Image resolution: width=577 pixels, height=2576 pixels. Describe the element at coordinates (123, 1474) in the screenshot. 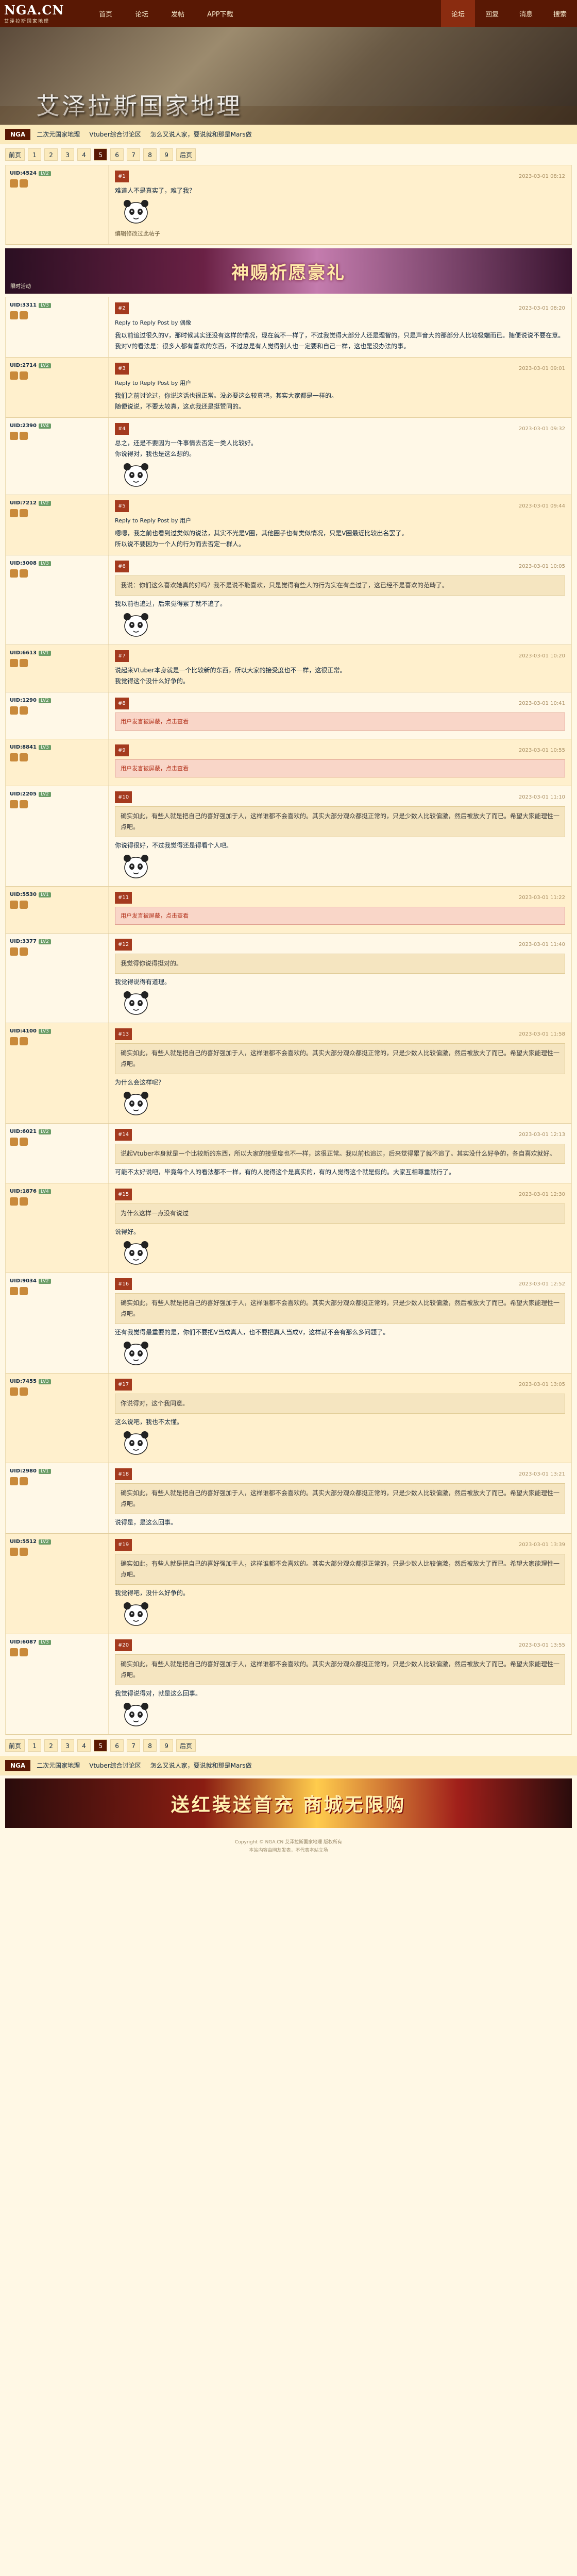

I see `floor-number: #18` at that location.